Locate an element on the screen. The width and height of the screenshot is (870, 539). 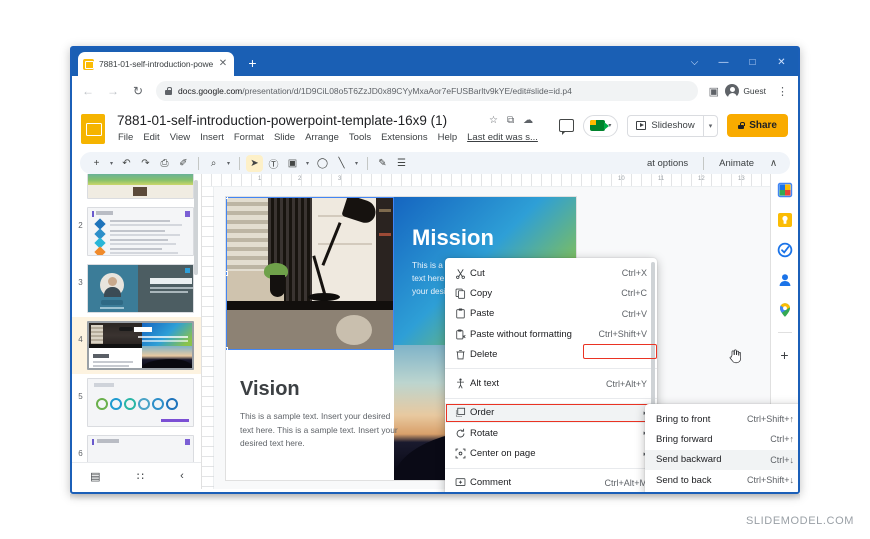
move-to-folder-icon: ⧉ is located at coordinates (510, 120).